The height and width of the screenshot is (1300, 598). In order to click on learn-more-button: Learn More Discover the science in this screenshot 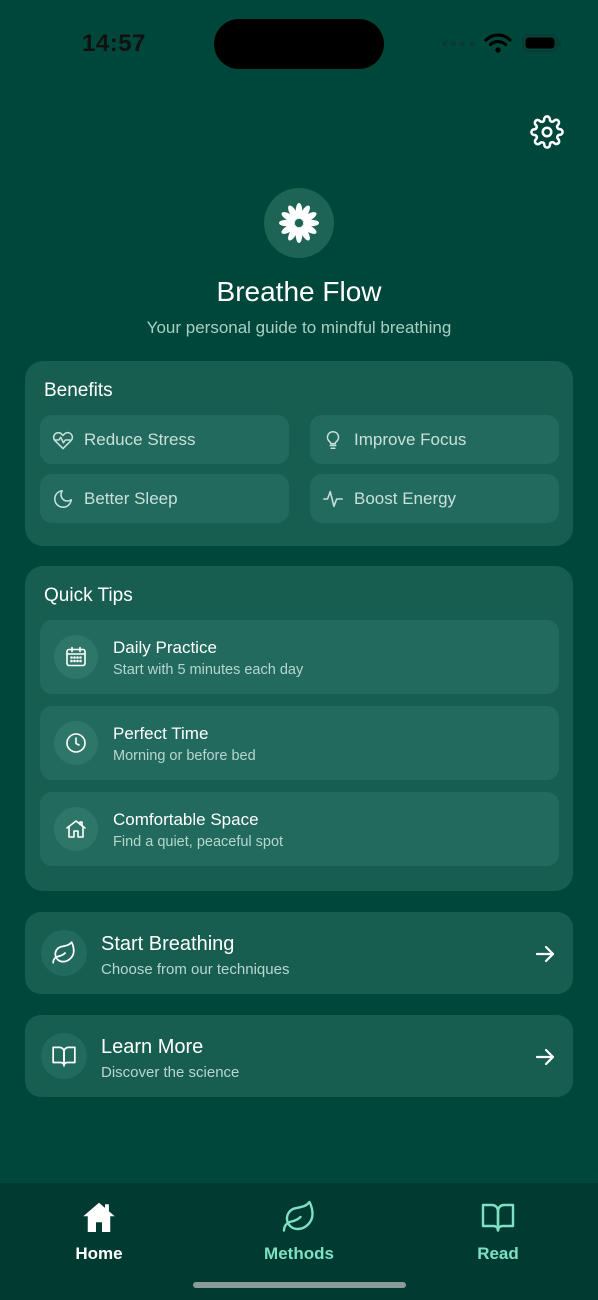, I will do `click(299, 1056)`.